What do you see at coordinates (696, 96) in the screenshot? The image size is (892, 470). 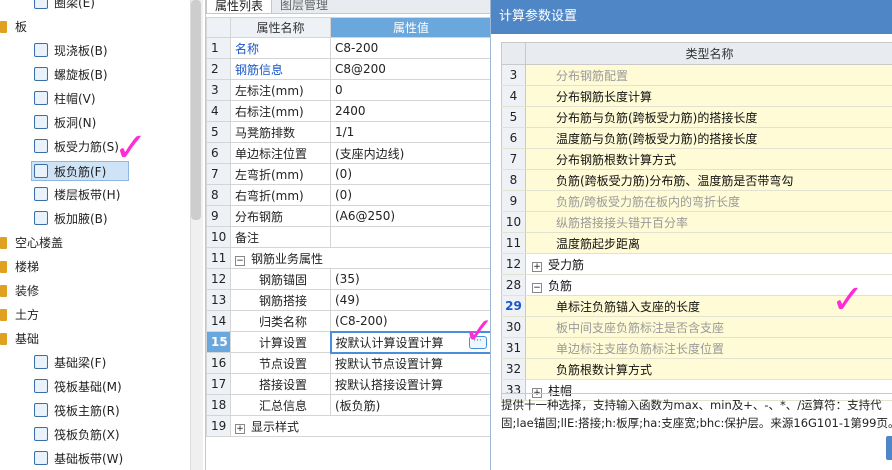 I see `settings-row: 4 分布钢筋长度计算` at bounding box center [696, 96].